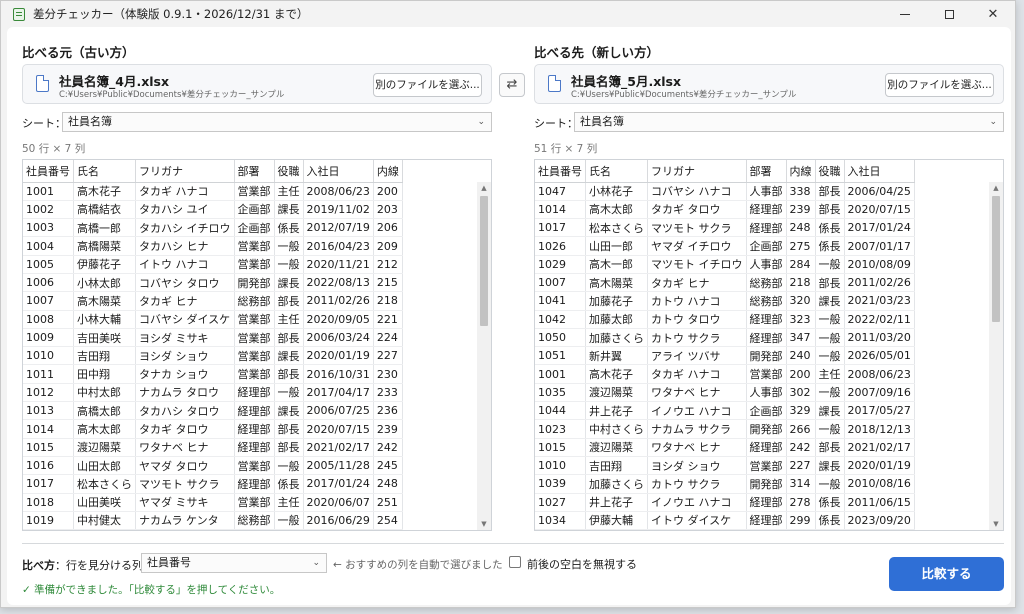 This screenshot has width=1024, height=614. I want to click on key-column-select: 社員番号 ⌄, so click(234, 563).